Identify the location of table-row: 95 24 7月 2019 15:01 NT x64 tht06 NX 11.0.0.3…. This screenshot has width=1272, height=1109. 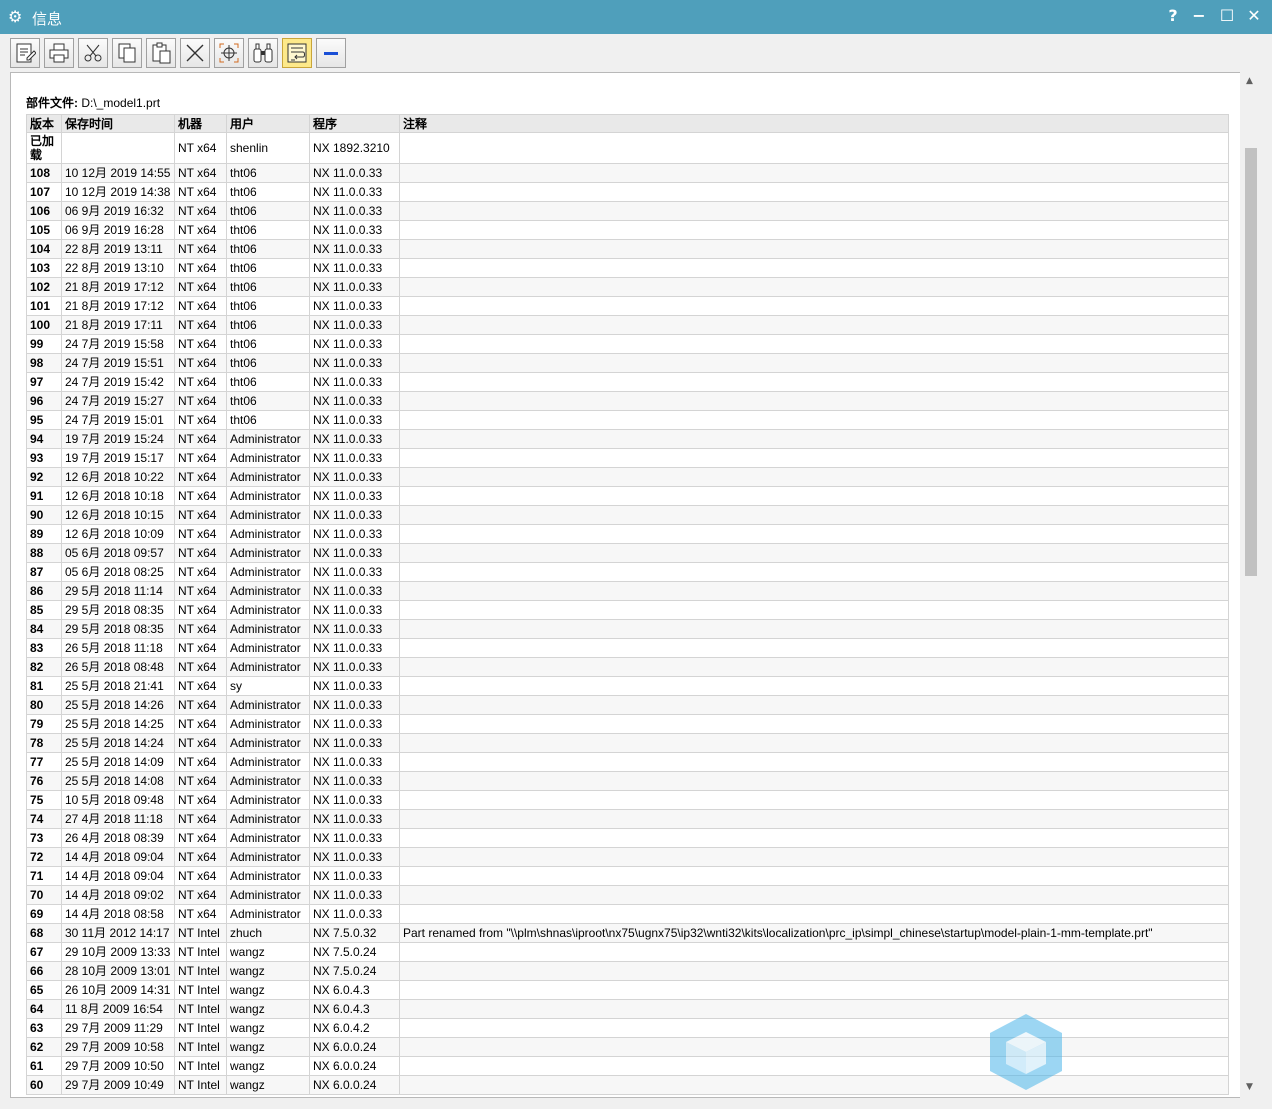
(627, 420).